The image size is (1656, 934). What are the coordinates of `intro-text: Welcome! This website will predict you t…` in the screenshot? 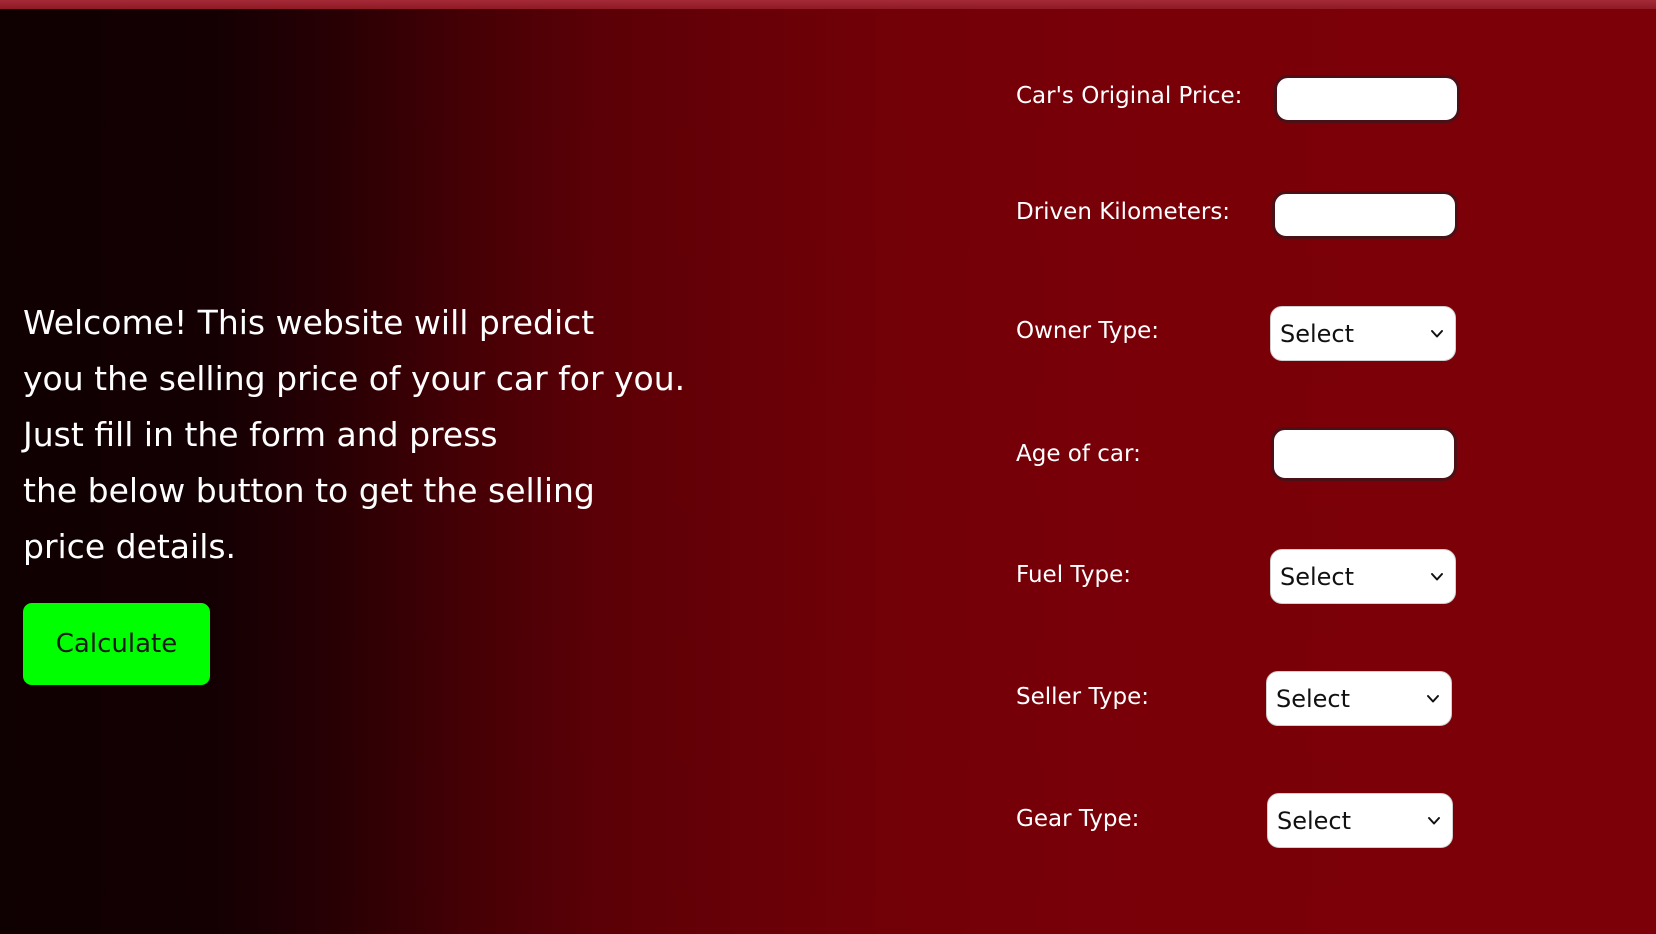 It's located at (403, 435).